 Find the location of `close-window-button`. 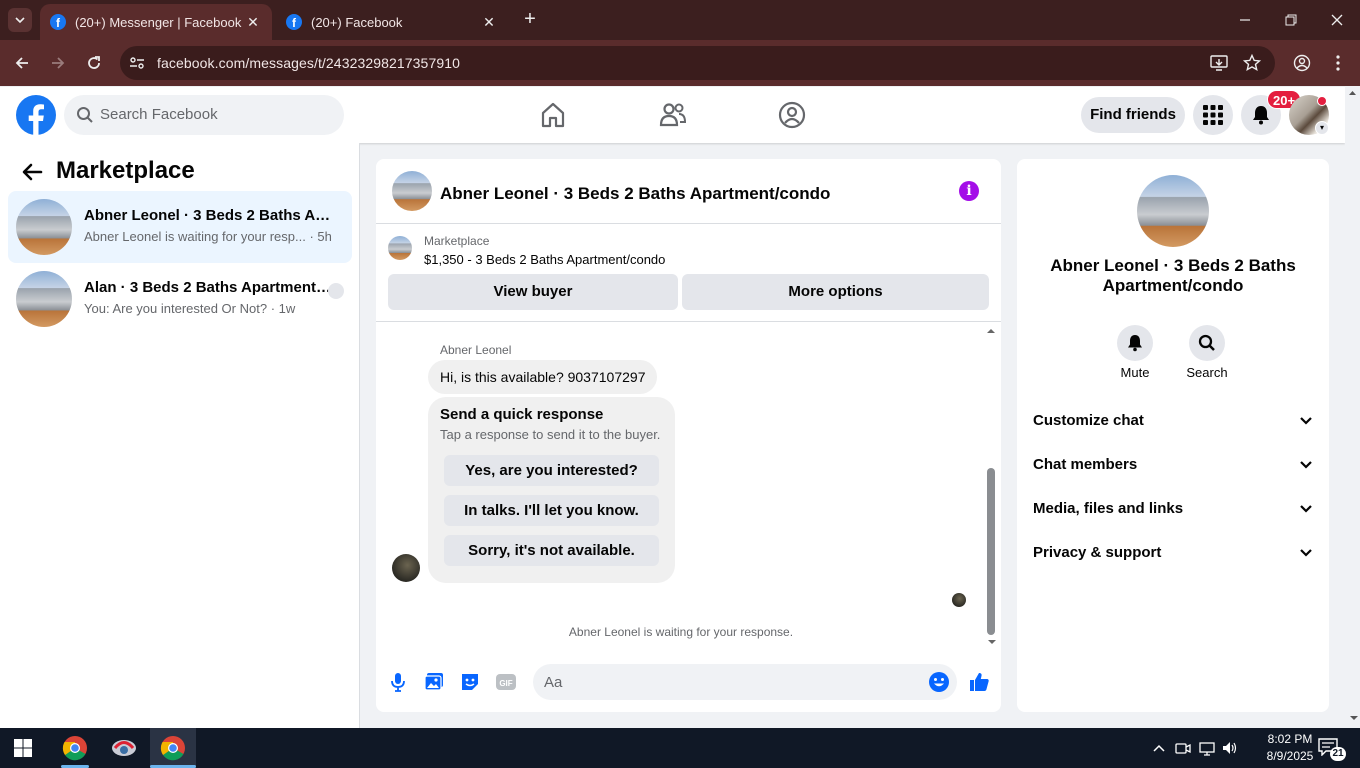

close-window-button is located at coordinates (1337, 20).